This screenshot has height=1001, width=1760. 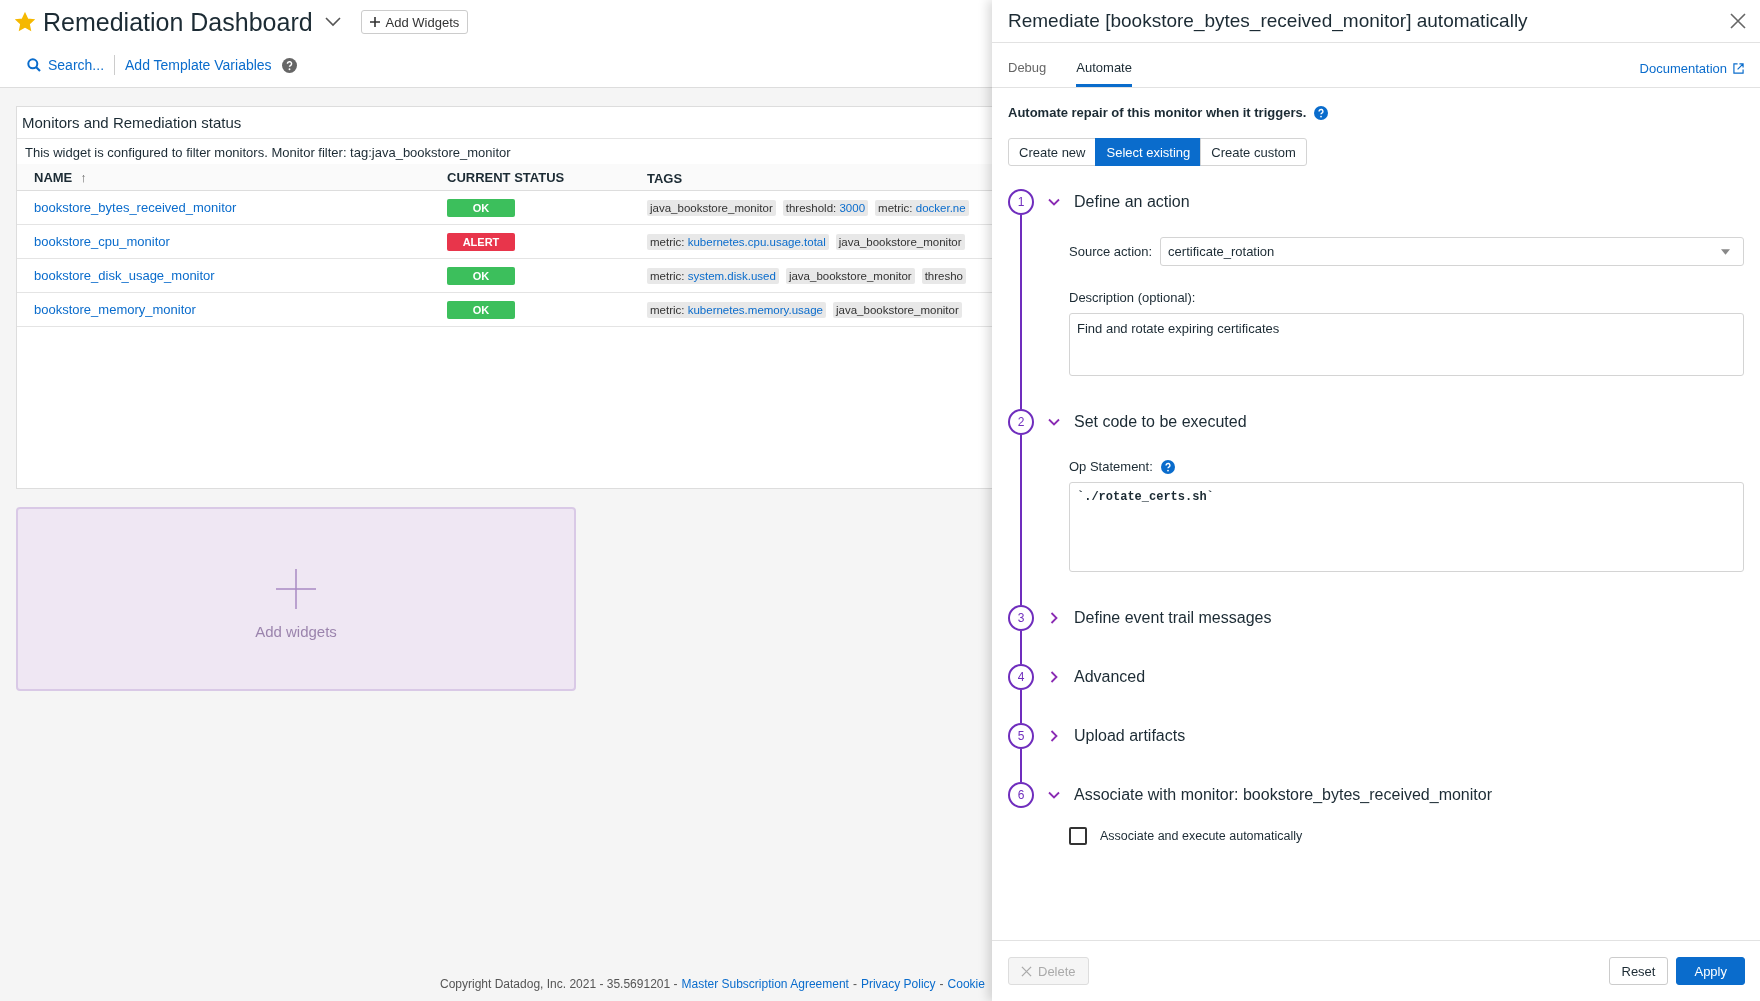 I want to click on step-title: Define event trail messages, so click(x=1173, y=618).